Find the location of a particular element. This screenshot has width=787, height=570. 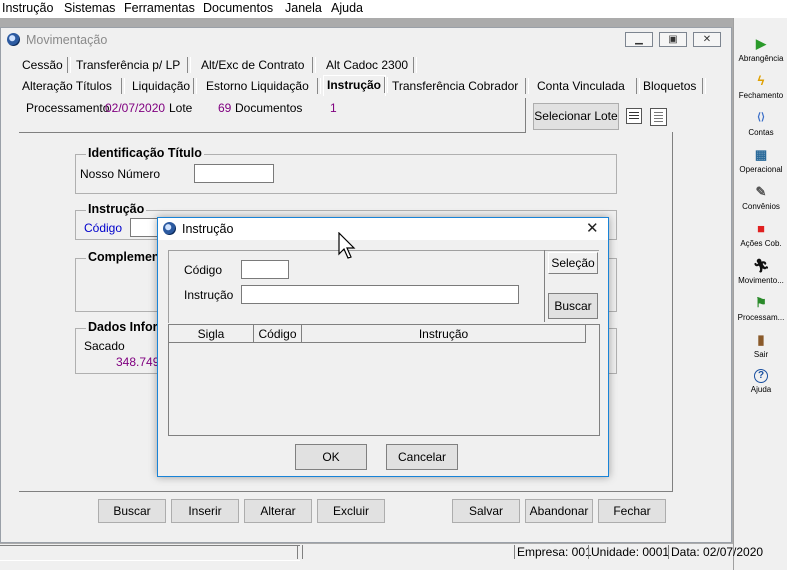

flag-icon: ⚑ is located at coordinates (761, 302).